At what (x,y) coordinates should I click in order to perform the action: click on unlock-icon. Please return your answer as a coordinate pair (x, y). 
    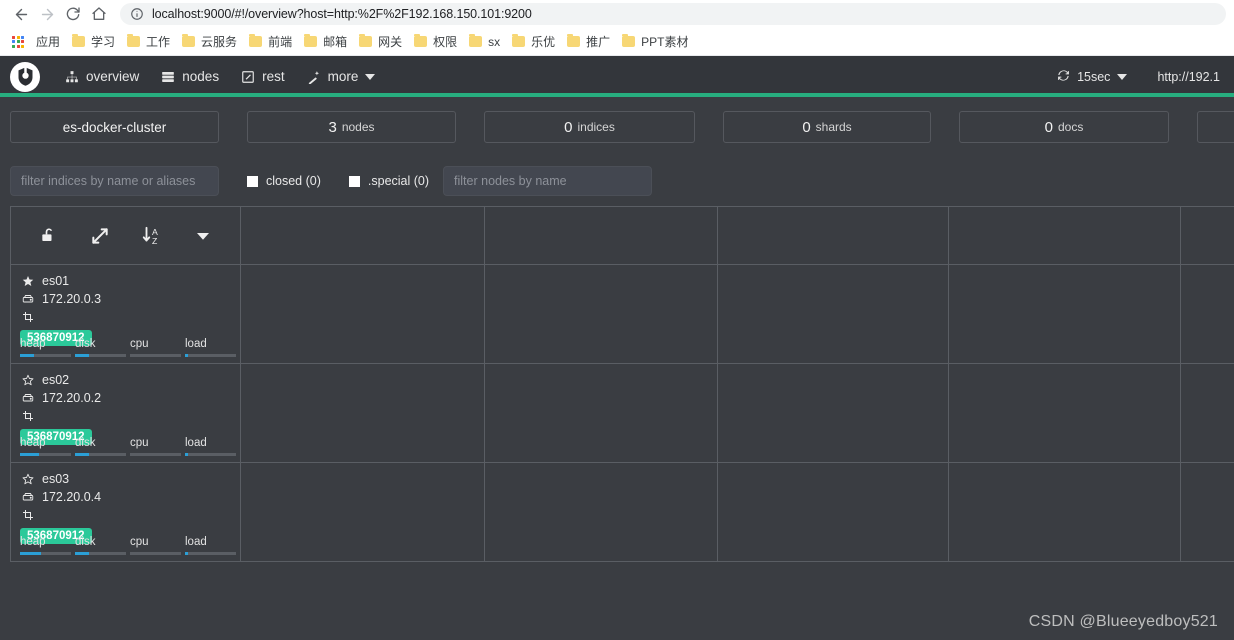
    Looking at the image, I should click on (49, 236).